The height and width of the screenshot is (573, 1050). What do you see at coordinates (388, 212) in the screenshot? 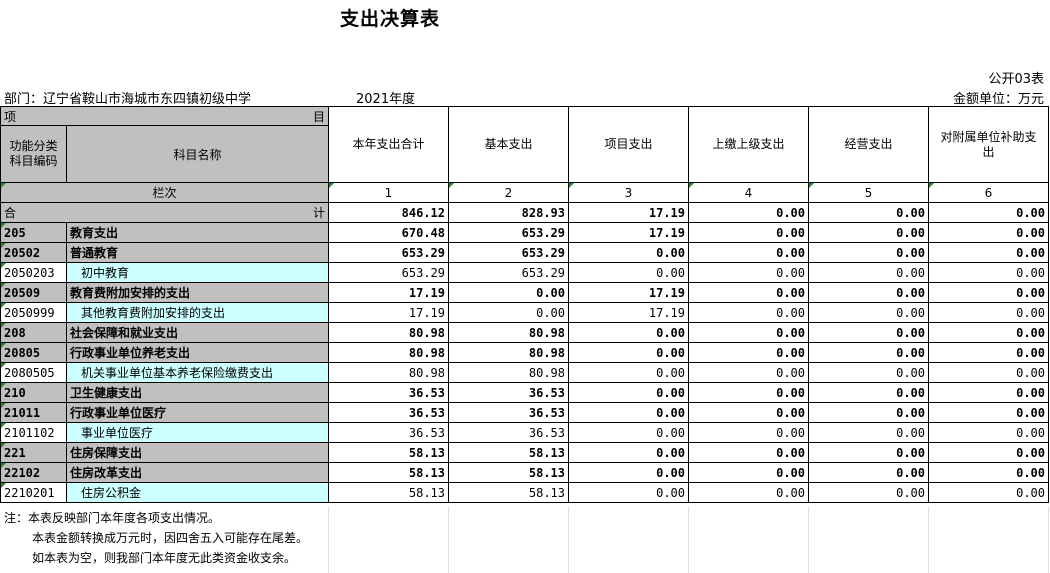
I see `total-value: 846.12` at bounding box center [388, 212].